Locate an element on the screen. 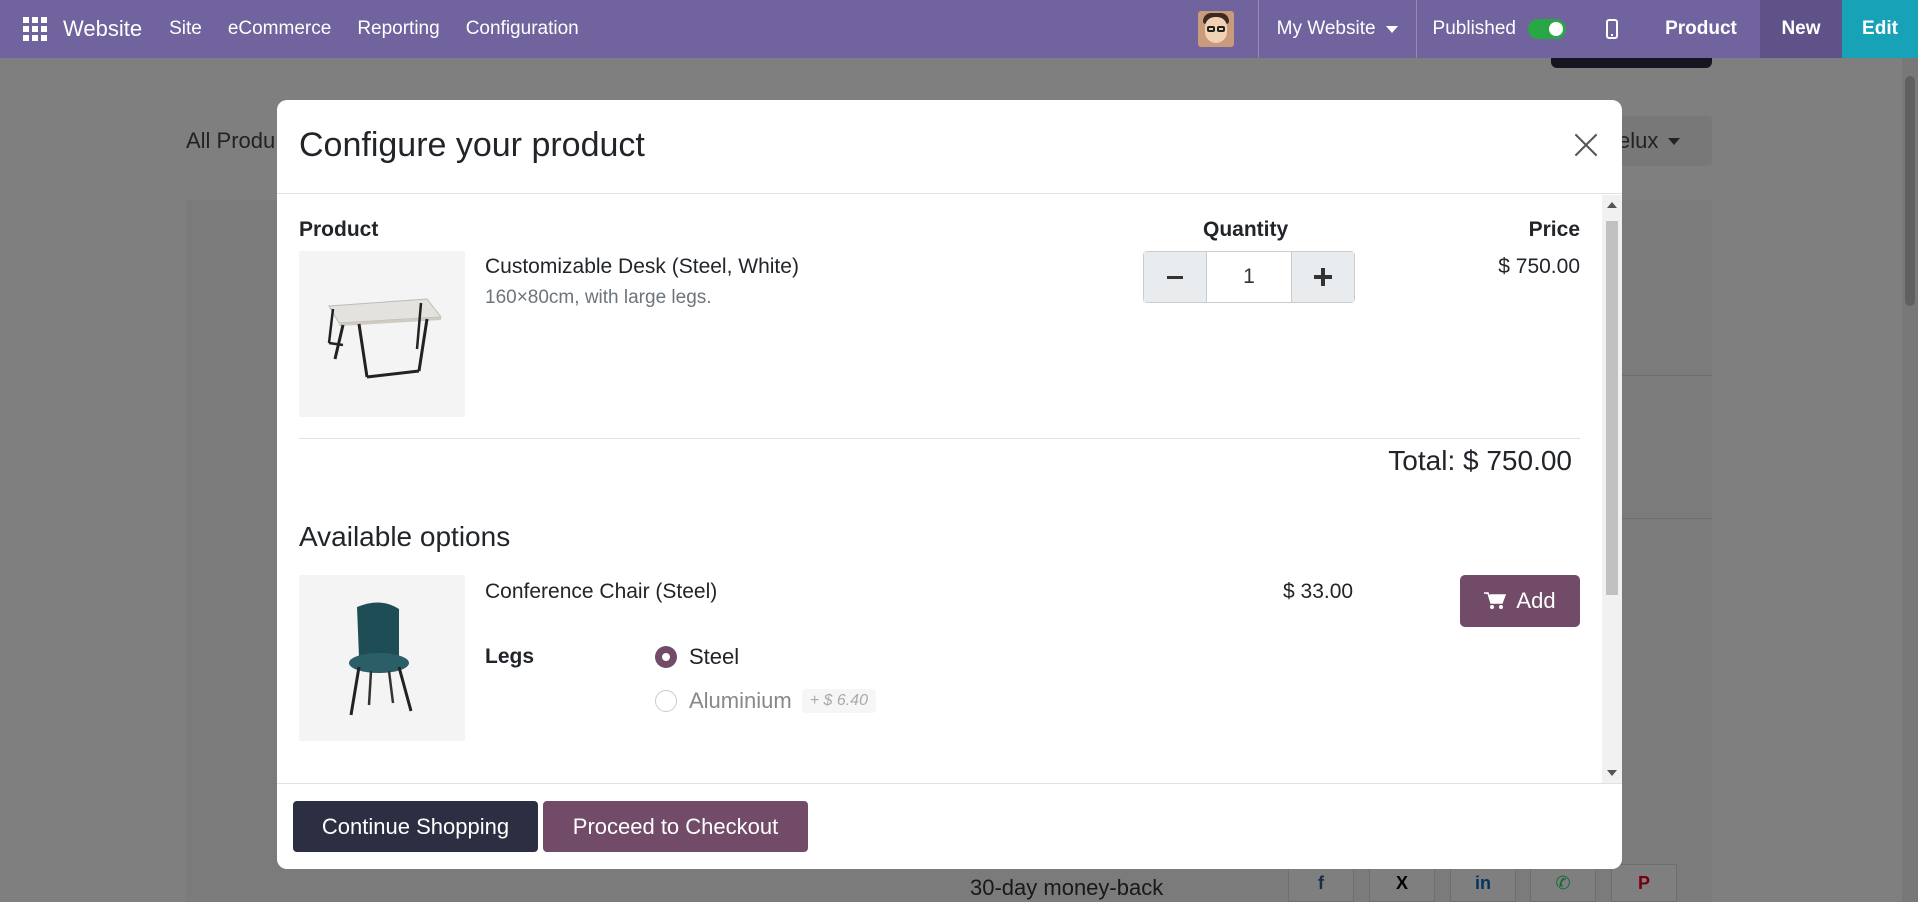 The image size is (1918, 902). product-name: Customizable Desk (Steel, White) is located at coordinates (642, 266).